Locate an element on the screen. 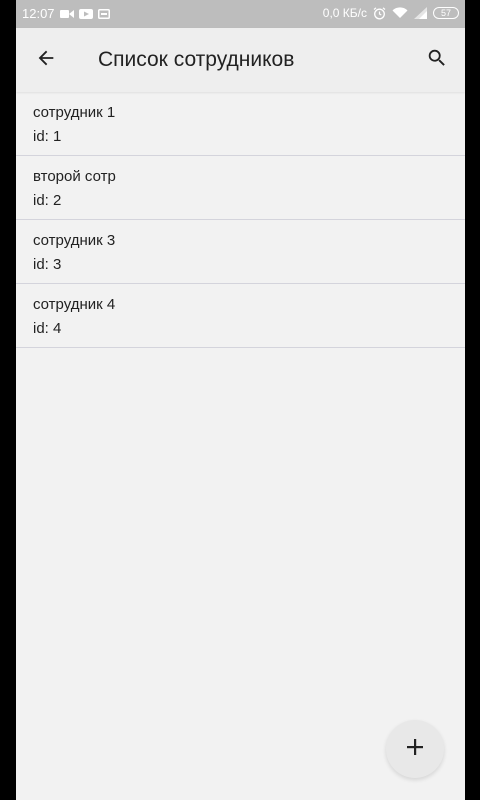  toolbar: Список сотрудников is located at coordinates (240, 60).